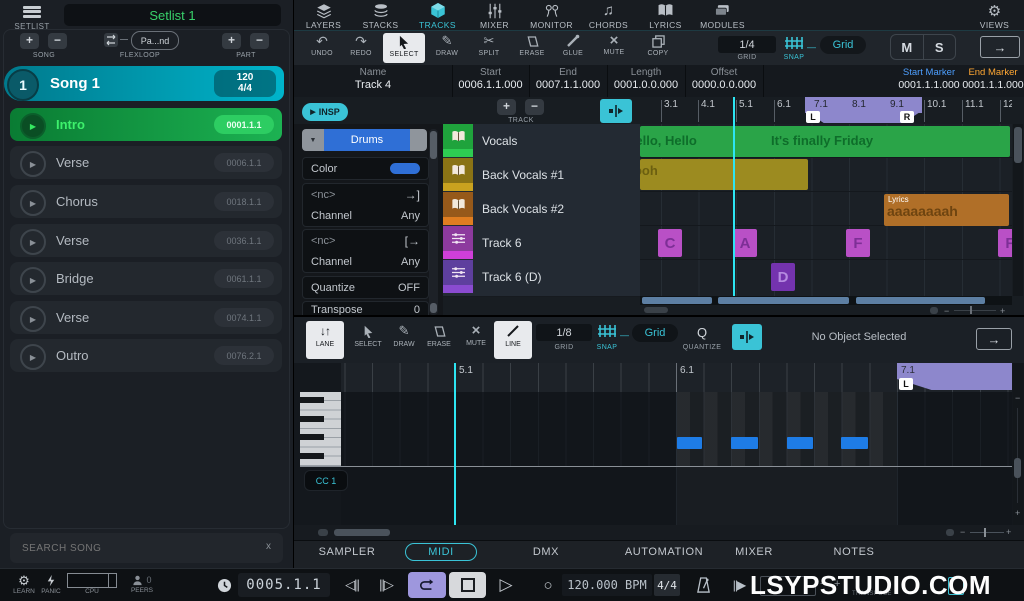 Image resolution: width=1024 pixels, height=601 pixels. Describe the element at coordinates (854, 552) in the screenshot. I see `tab-notes: NOTES` at that location.